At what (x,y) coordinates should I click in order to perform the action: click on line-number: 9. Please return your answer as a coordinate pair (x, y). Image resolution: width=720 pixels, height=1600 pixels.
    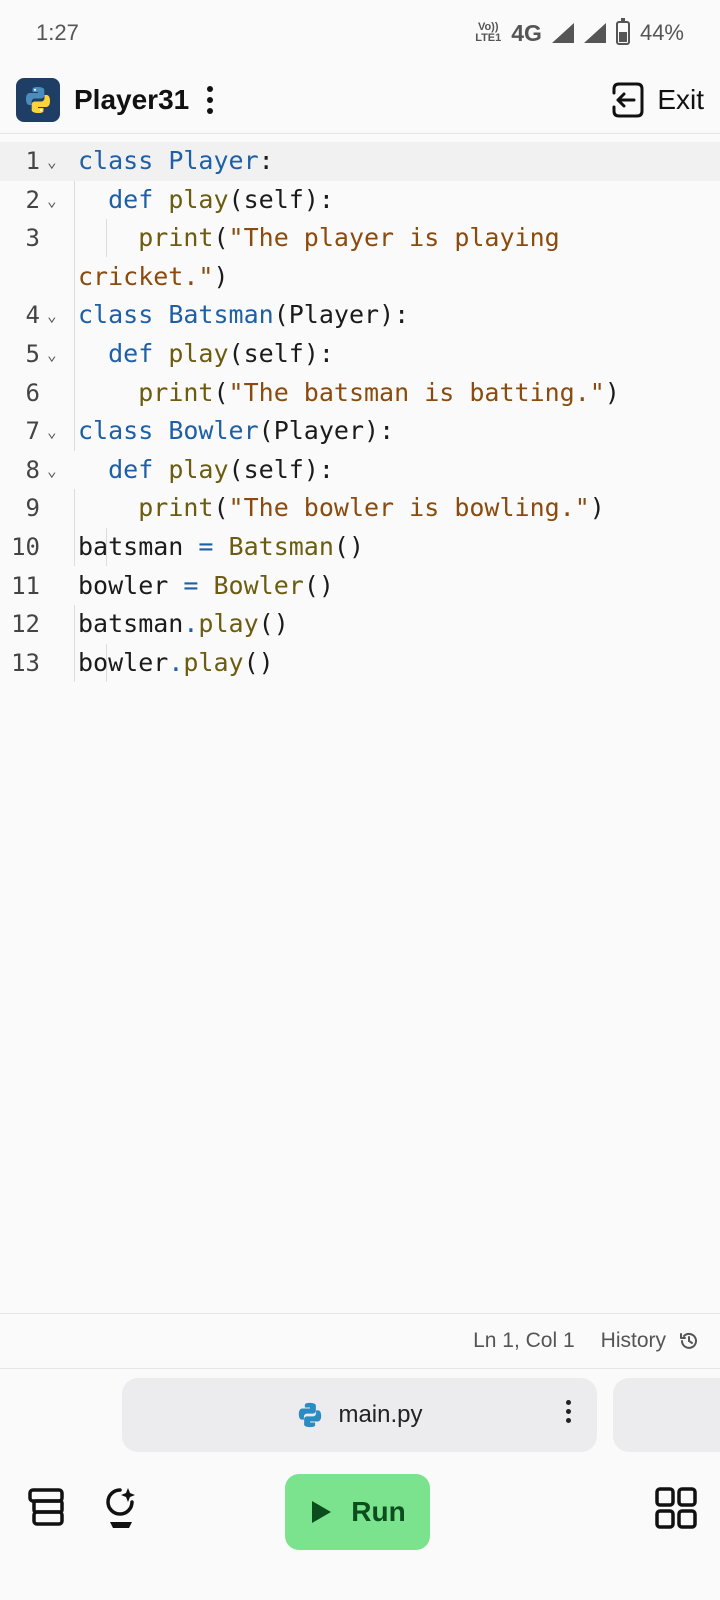
    Looking at the image, I should click on (32, 508).